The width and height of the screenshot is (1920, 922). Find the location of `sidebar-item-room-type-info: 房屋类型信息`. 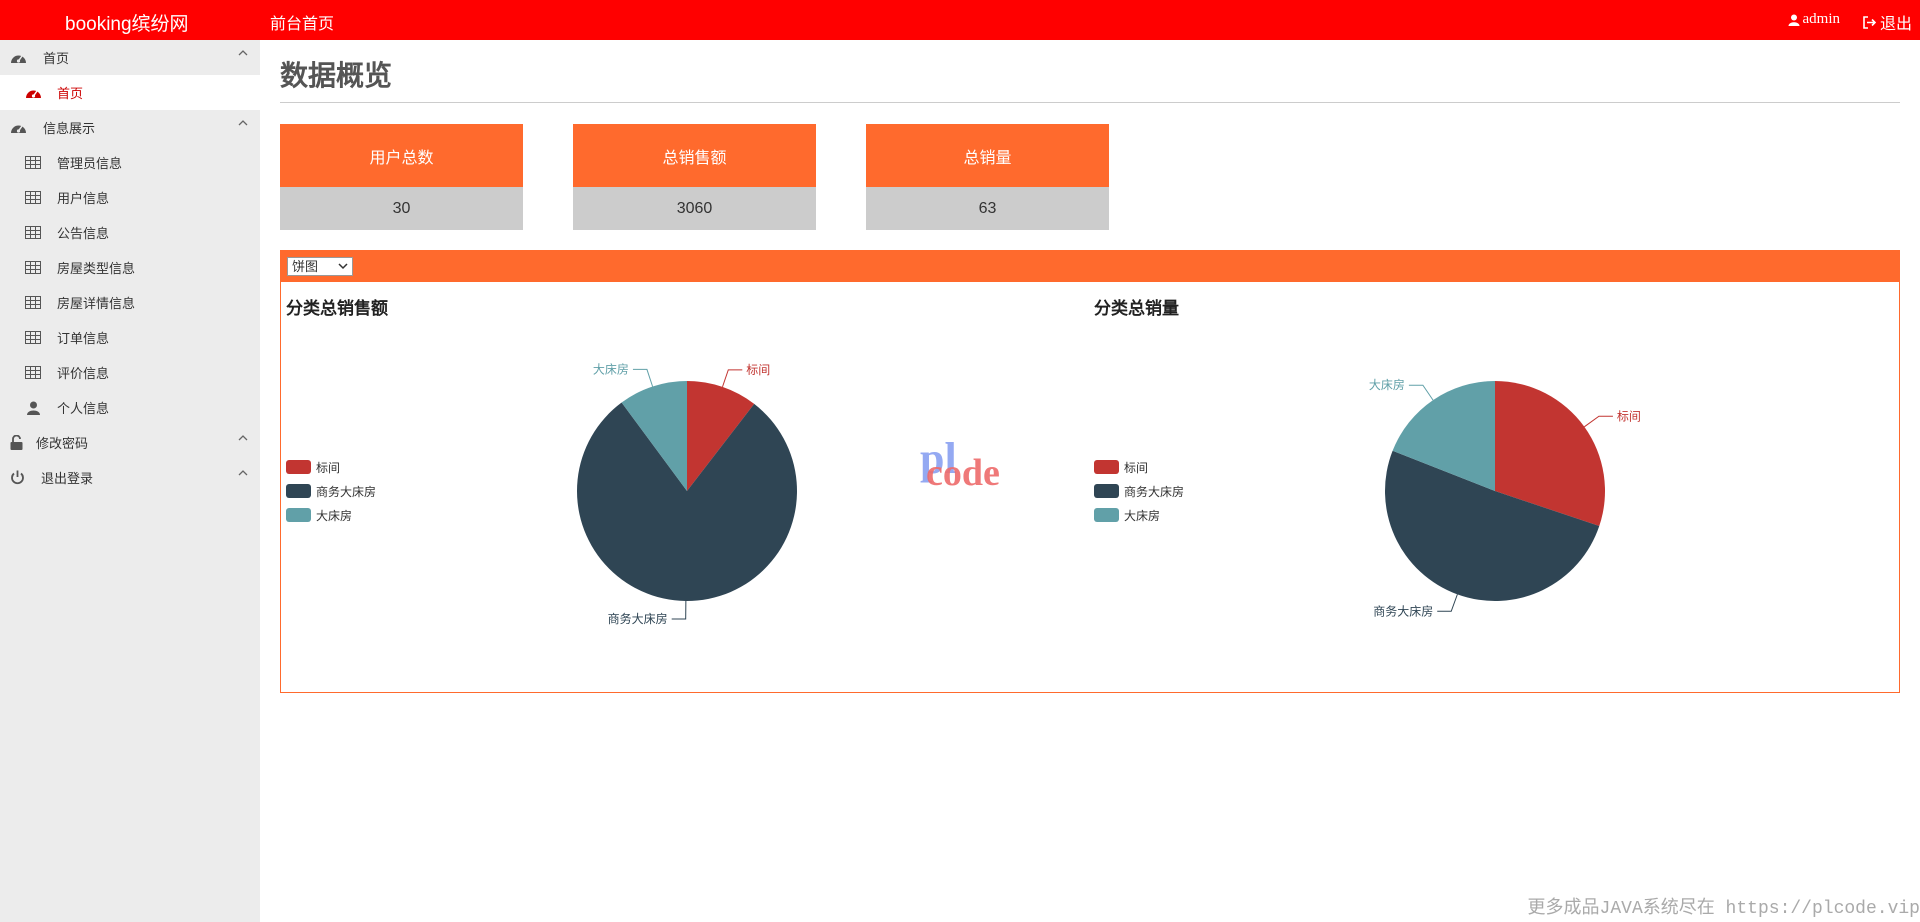

sidebar-item-room-type-info: 房屋类型信息 is located at coordinates (130, 267).